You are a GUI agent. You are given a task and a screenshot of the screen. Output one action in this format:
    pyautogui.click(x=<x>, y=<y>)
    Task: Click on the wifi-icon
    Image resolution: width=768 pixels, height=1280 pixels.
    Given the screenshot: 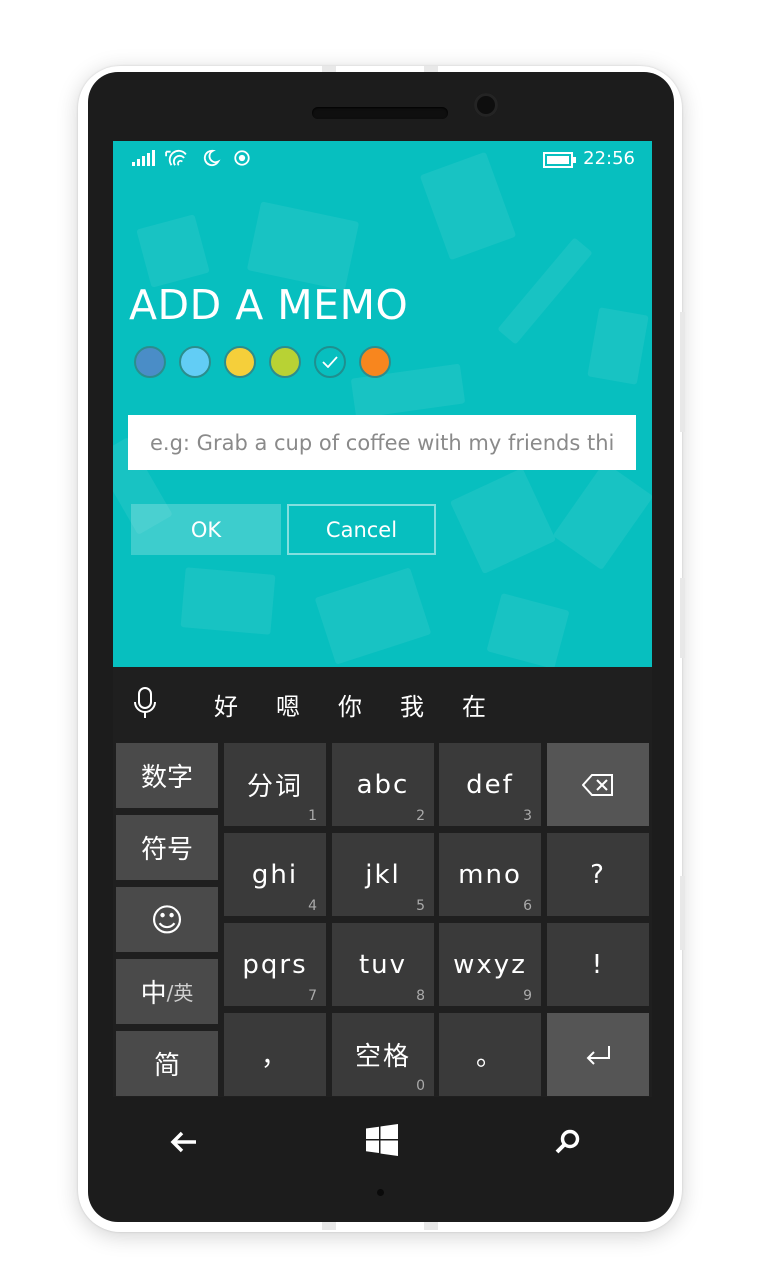 What is the action you would take?
    pyautogui.click(x=176, y=157)
    